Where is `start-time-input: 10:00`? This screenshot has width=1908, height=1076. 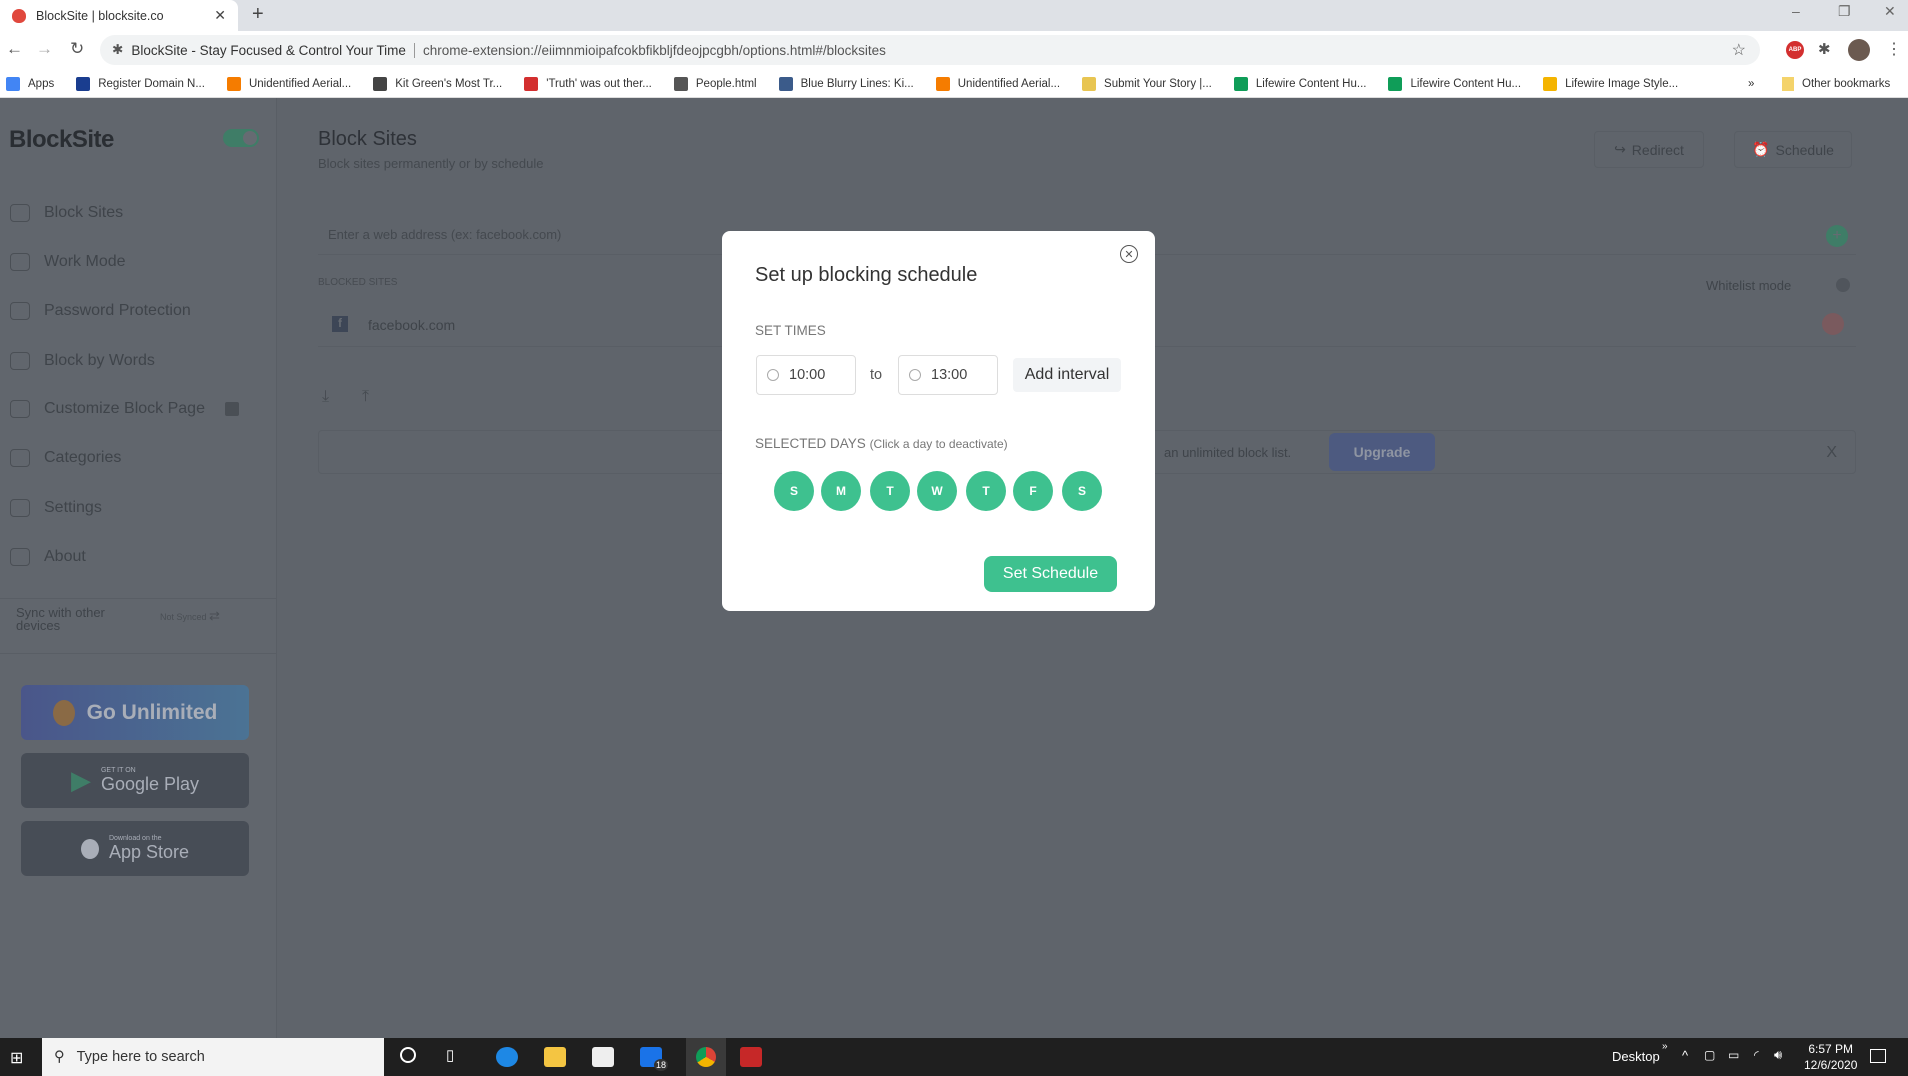
start-time-input: 10:00 is located at coordinates (806, 375).